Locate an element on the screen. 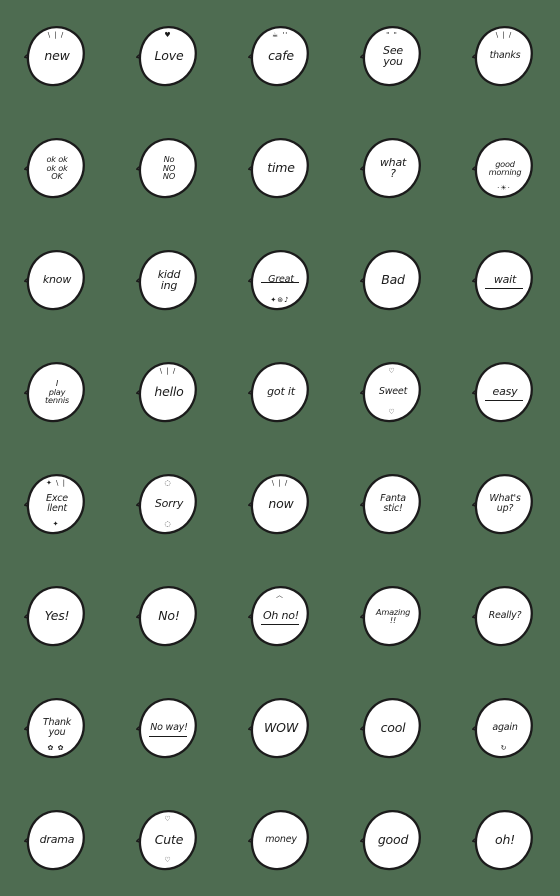 This screenshot has width=560, height=896. speech-bubble-drama: drama is located at coordinates (56, 840).